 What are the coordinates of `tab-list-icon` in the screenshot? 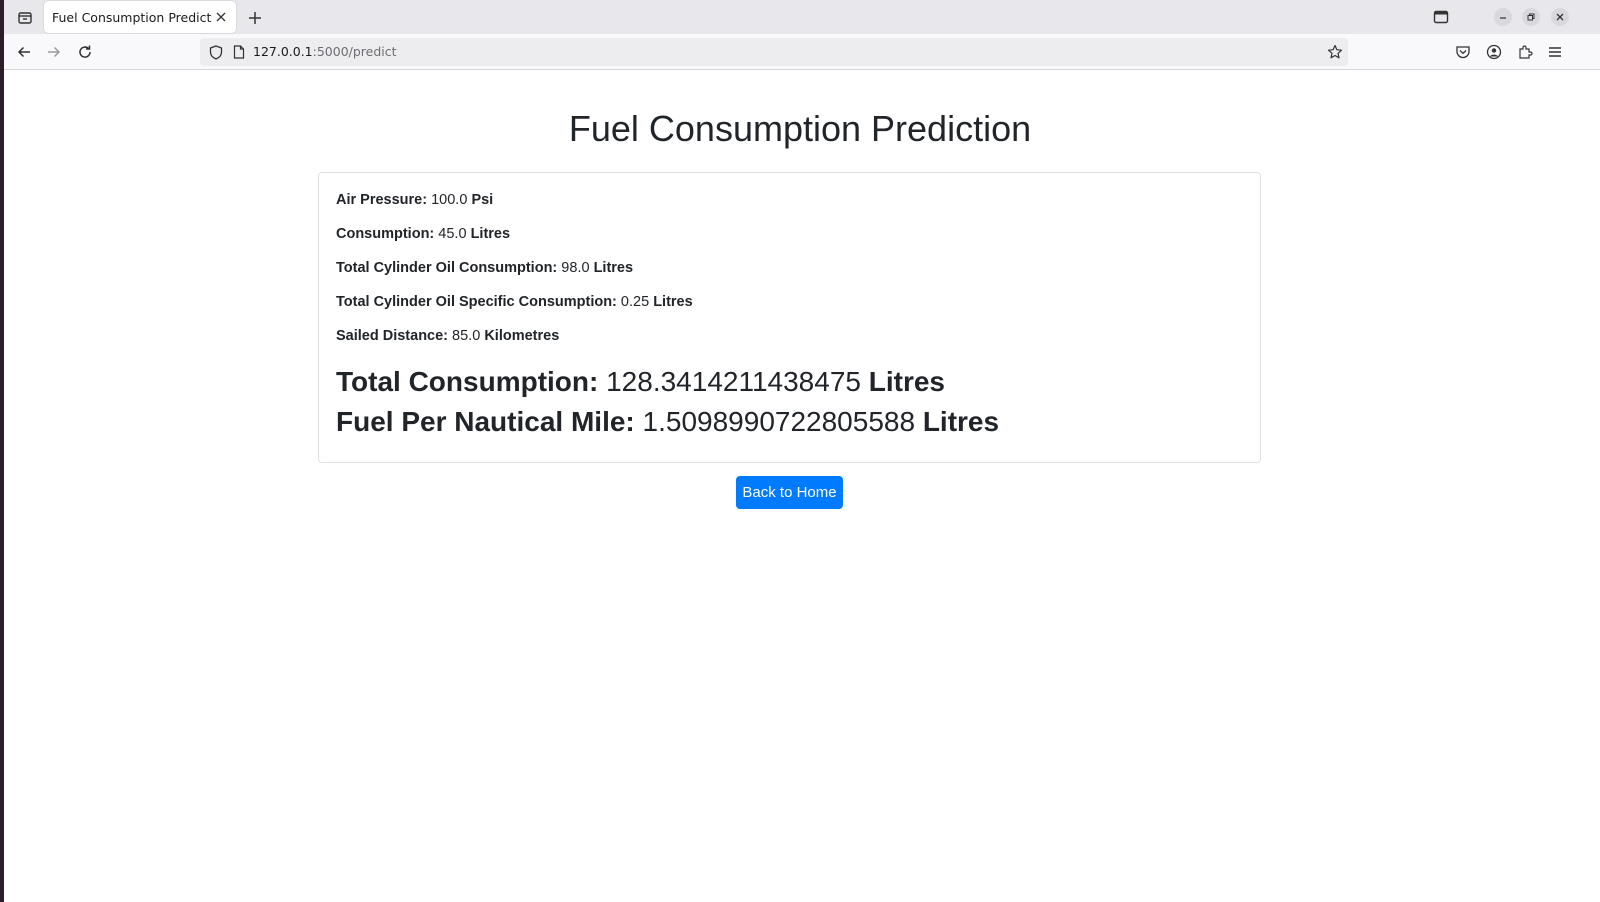 It's located at (25, 18).